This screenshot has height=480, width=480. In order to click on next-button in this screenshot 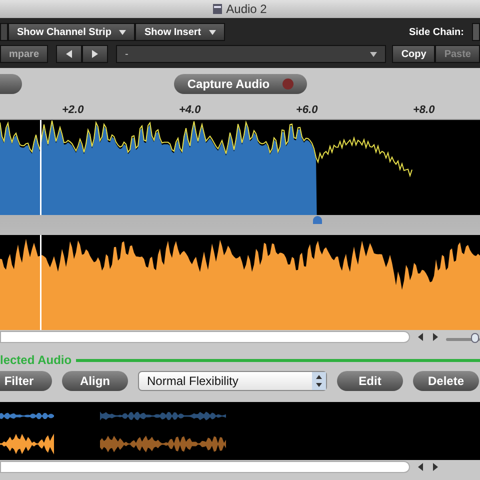, I will do `click(95, 54)`.